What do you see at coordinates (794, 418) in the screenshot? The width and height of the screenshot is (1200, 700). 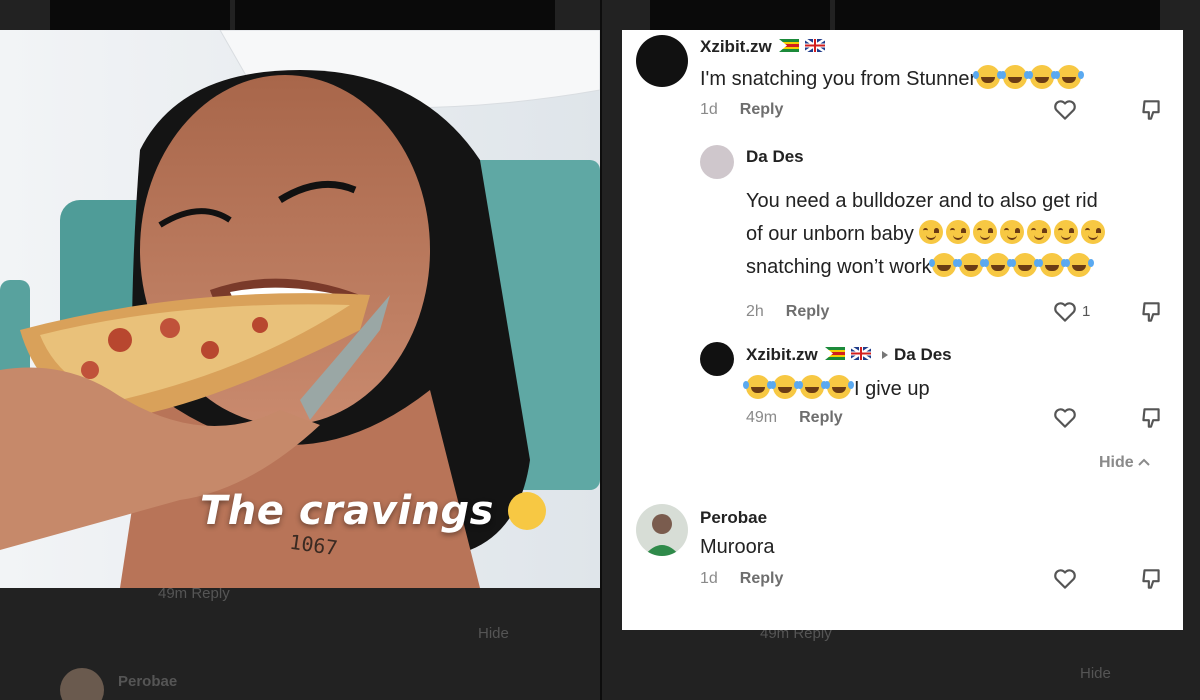 I see `comment-meta: 49m Reply` at bounding box center [794, 418].